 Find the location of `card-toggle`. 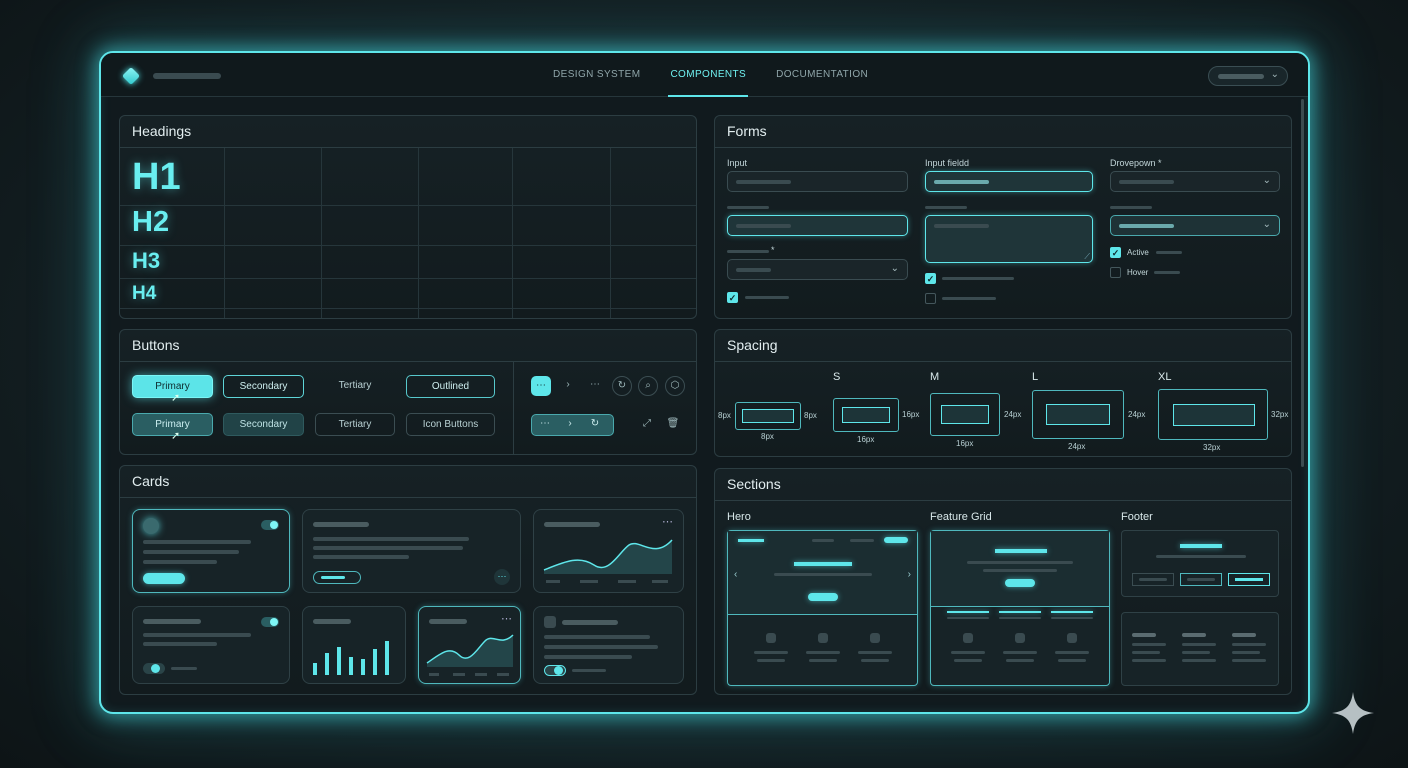

card-toggle is located at coordinates (211, 551).